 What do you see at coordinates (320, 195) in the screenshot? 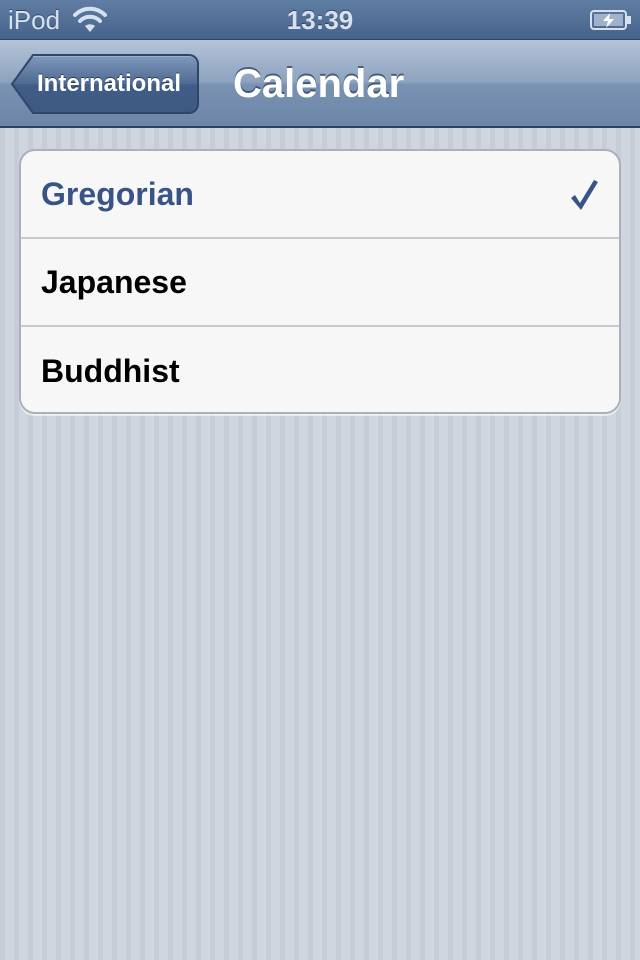
I see `list-item-gregorian: Gregorian` at bounding box center [320, 195].